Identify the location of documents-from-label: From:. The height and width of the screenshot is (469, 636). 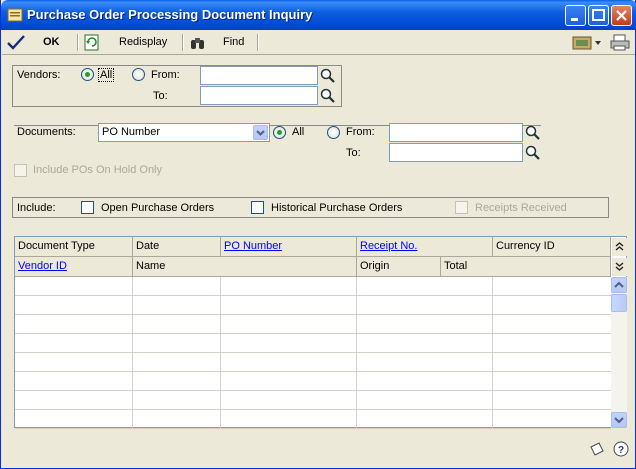
(360, 132).